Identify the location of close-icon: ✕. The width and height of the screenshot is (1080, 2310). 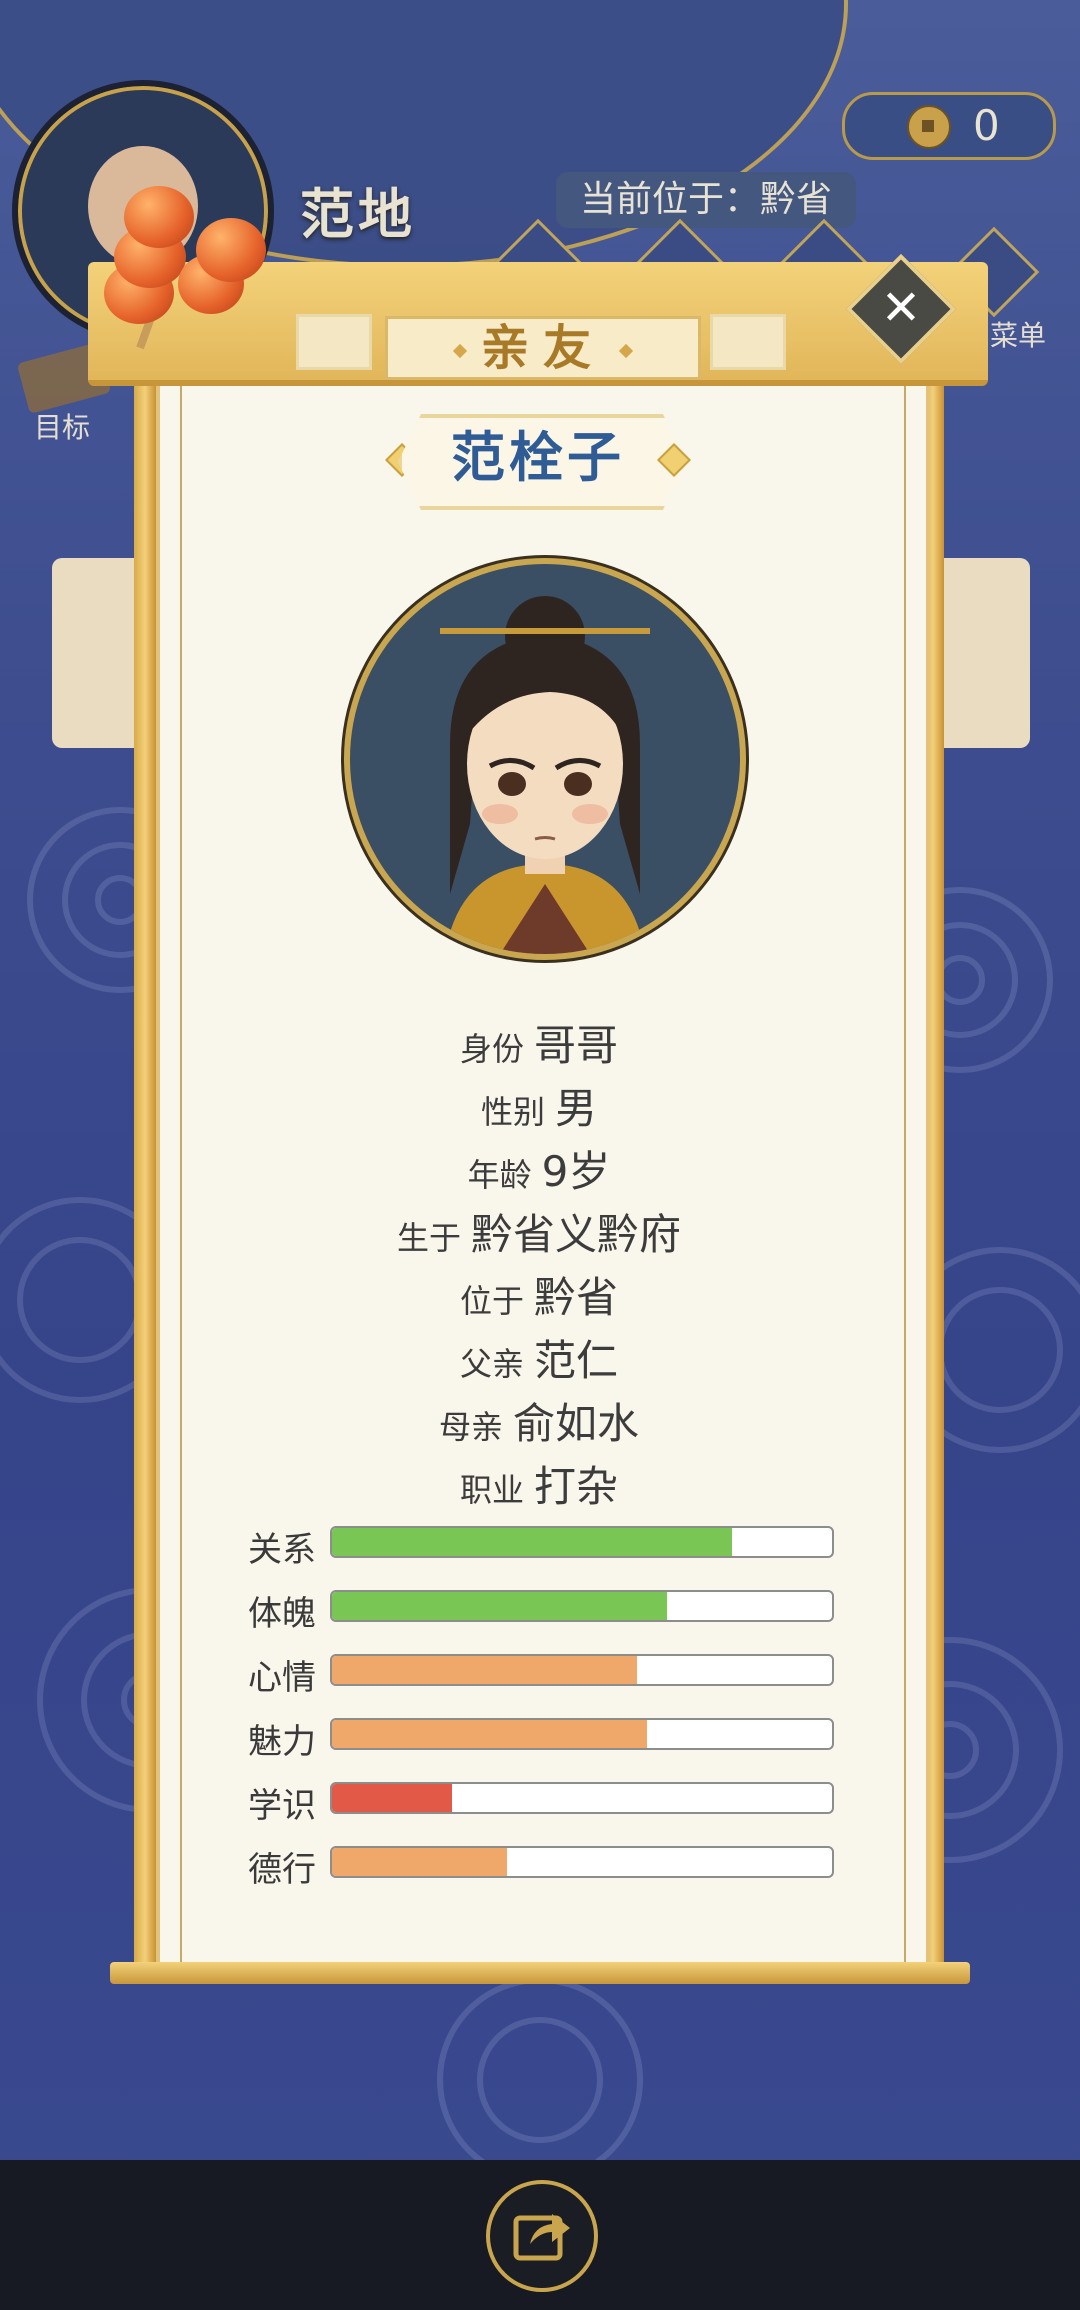
(901, 309).